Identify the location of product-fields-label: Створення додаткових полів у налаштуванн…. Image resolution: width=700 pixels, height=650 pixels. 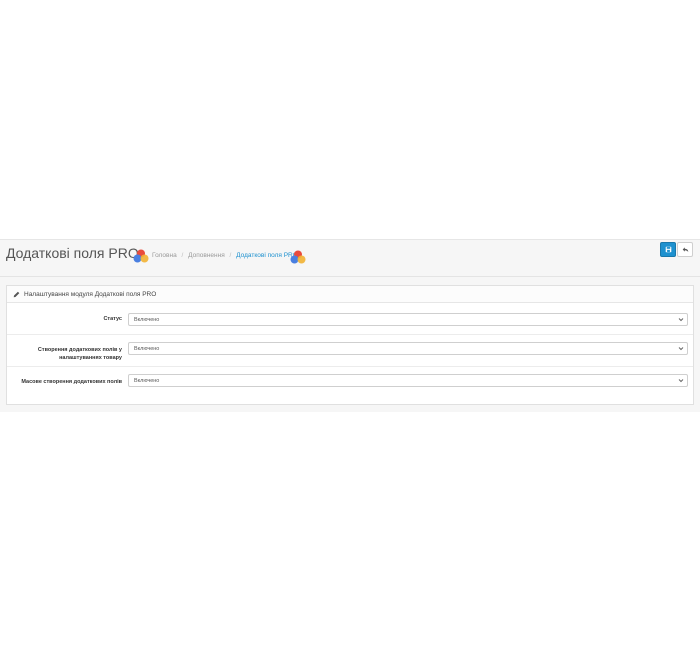
(79, 354).